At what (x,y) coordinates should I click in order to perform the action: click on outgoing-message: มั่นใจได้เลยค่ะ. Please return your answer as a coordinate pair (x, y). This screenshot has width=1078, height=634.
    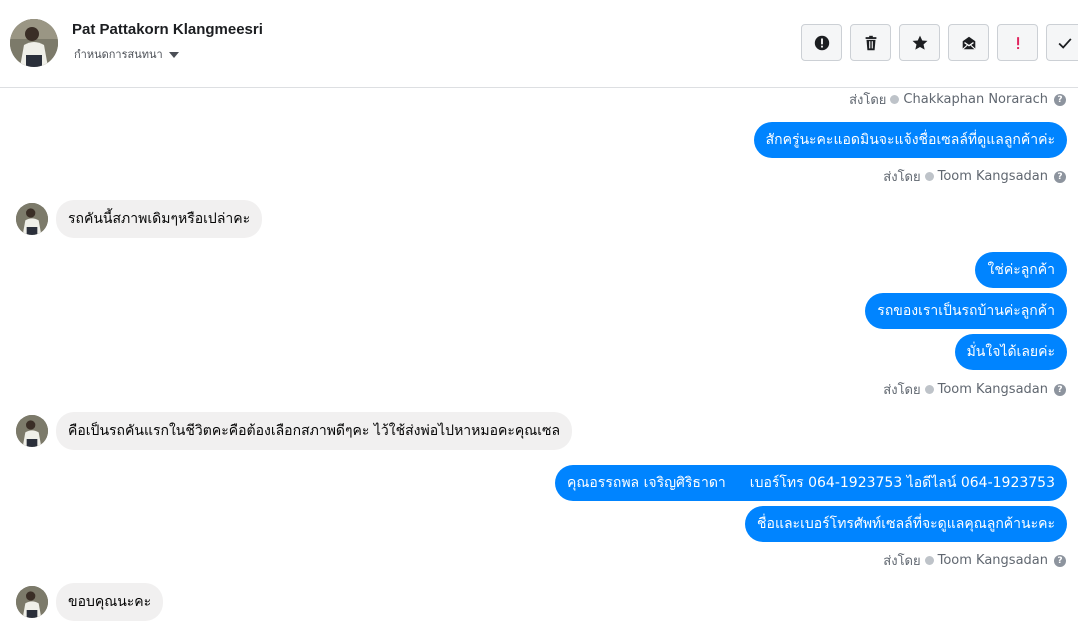
    Looking at the image, I should click on (1010, 352).